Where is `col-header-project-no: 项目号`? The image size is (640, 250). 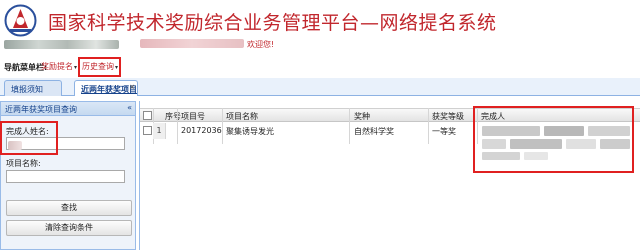
col-header-project-no: 项目号 is located at coordinates (193, 116).